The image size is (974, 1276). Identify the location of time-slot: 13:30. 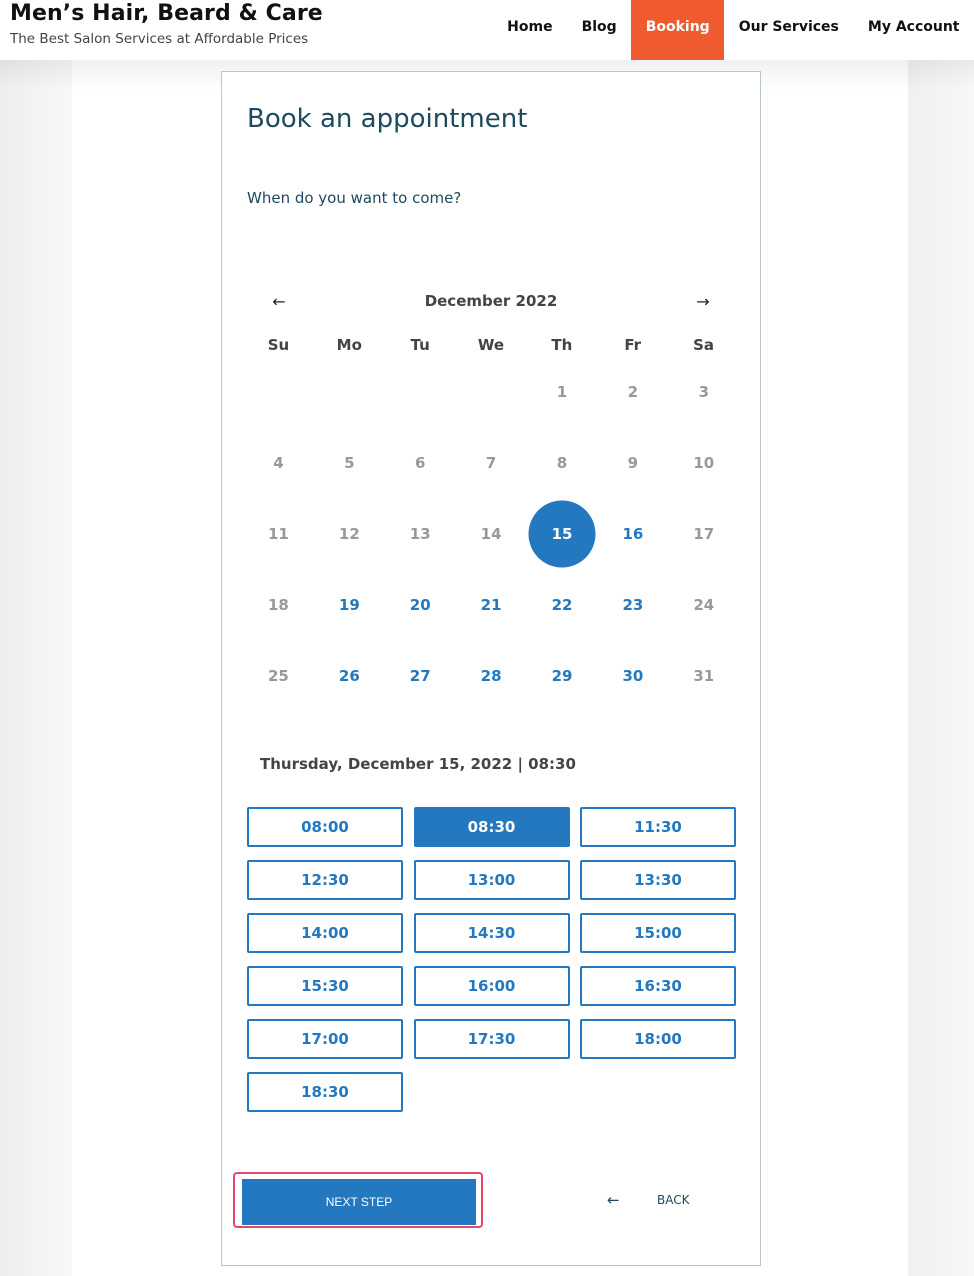
(658, 880).